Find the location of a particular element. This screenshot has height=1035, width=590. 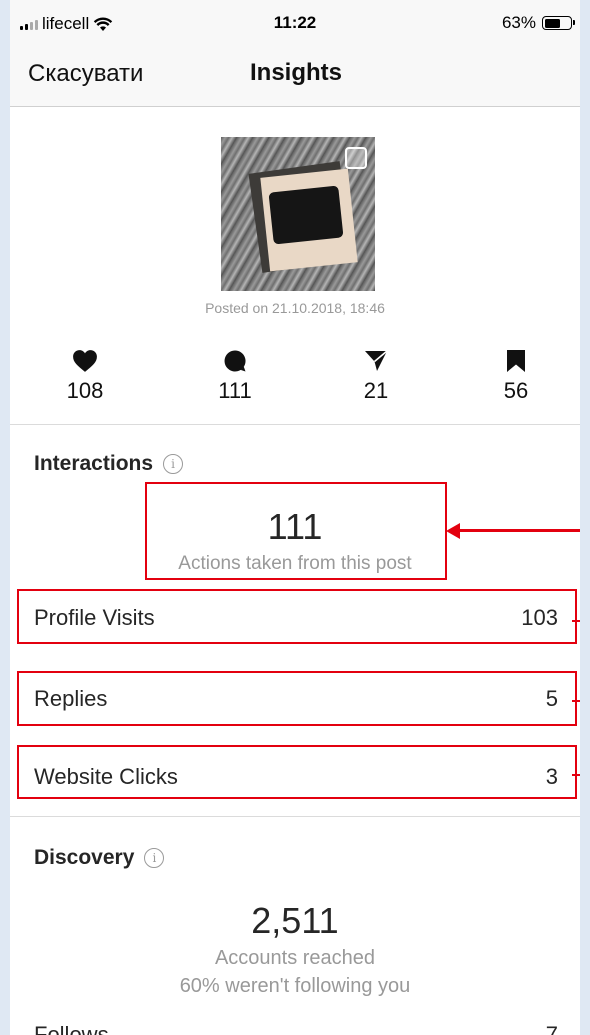

annotation-arrow-head is located at coordinates (453, 531).